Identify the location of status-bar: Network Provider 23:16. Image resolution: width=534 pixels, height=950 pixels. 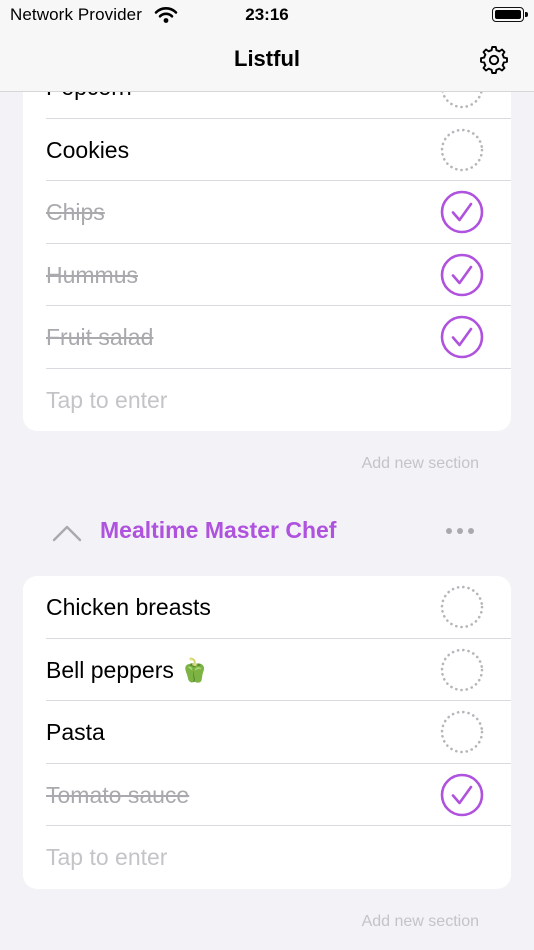
(267, 15).